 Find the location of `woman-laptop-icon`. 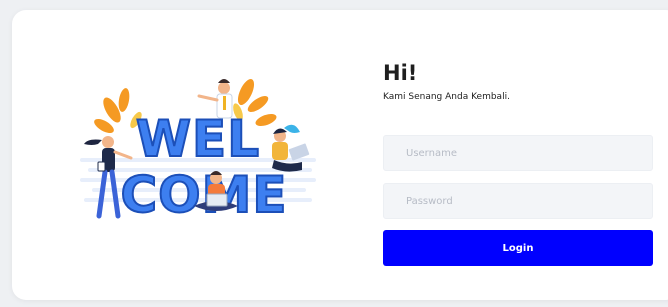

woman-laptop-icon is located at coordinates (291, 148).